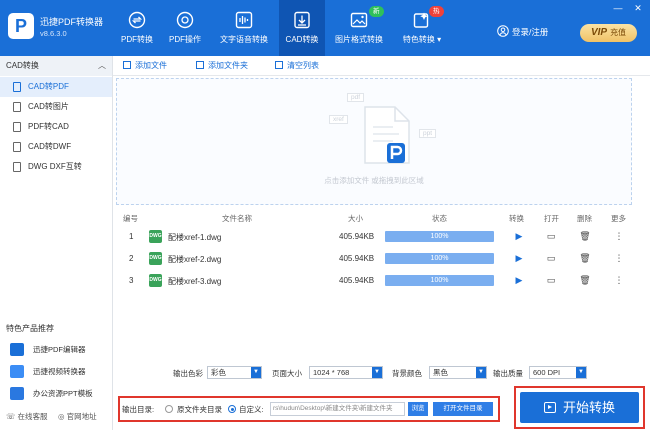  Describe the element at coordinates (234, 372) in the screenshot. I see `output-color-select: 彩色 ▼` at that location.